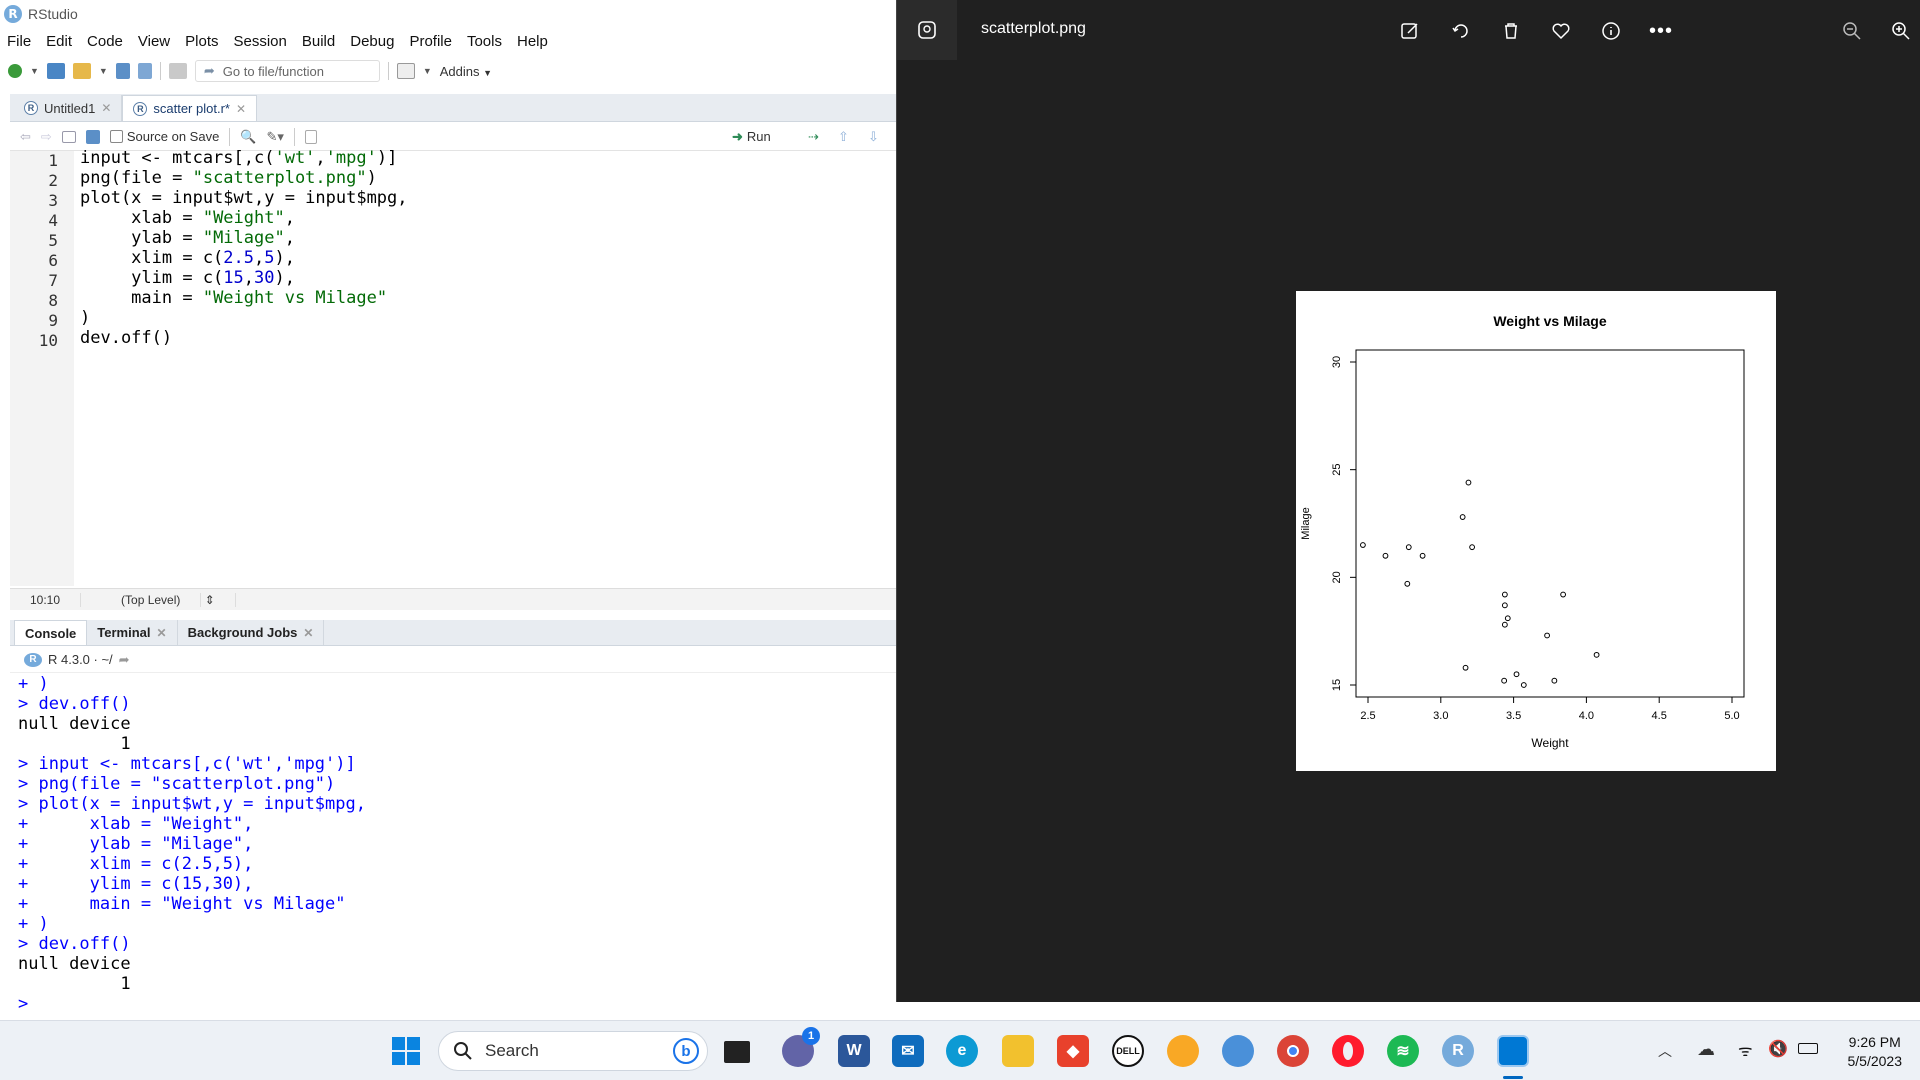  I want to click on tab-console: Console, so click(51, 632).